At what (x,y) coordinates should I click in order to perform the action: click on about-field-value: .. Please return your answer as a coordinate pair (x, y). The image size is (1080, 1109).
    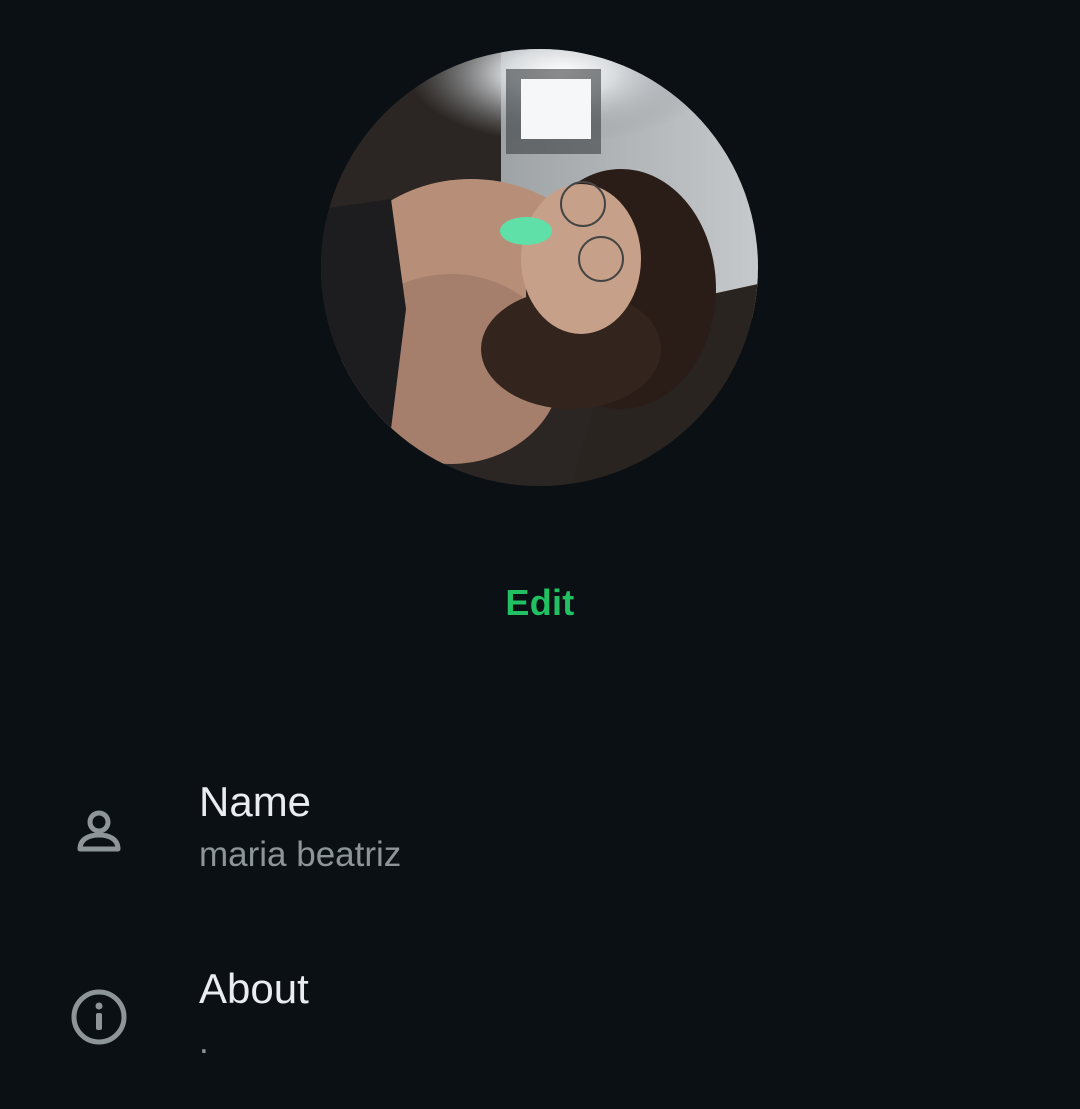
    Looking at the image, I should click on (204, 1041).